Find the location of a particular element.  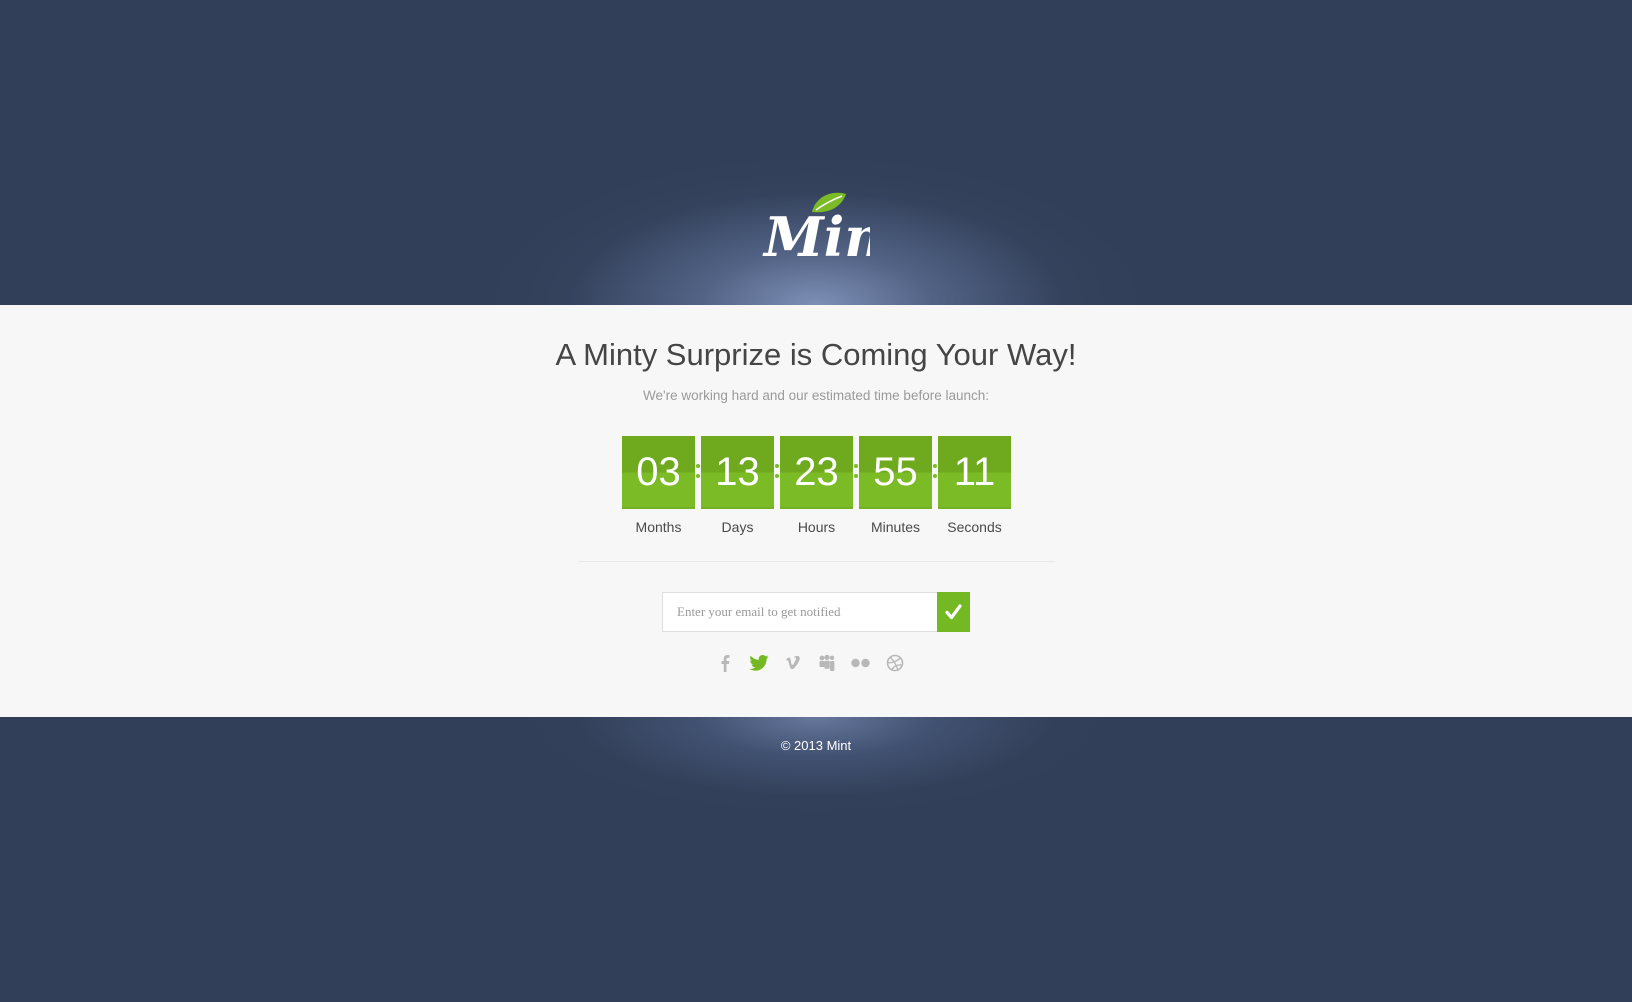

countdown-minutes: 55 Minutes is located at coordinates (895, 485).